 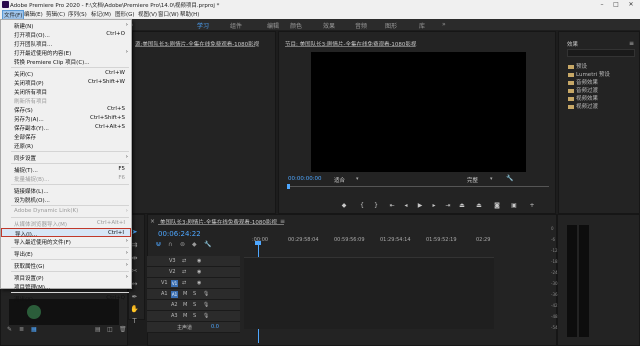 What do you see at coordinates (66, 73) in the screenshot?
I see `menu-item: 关闭(C) Ctrl+W` at bounding box center [66, 73].